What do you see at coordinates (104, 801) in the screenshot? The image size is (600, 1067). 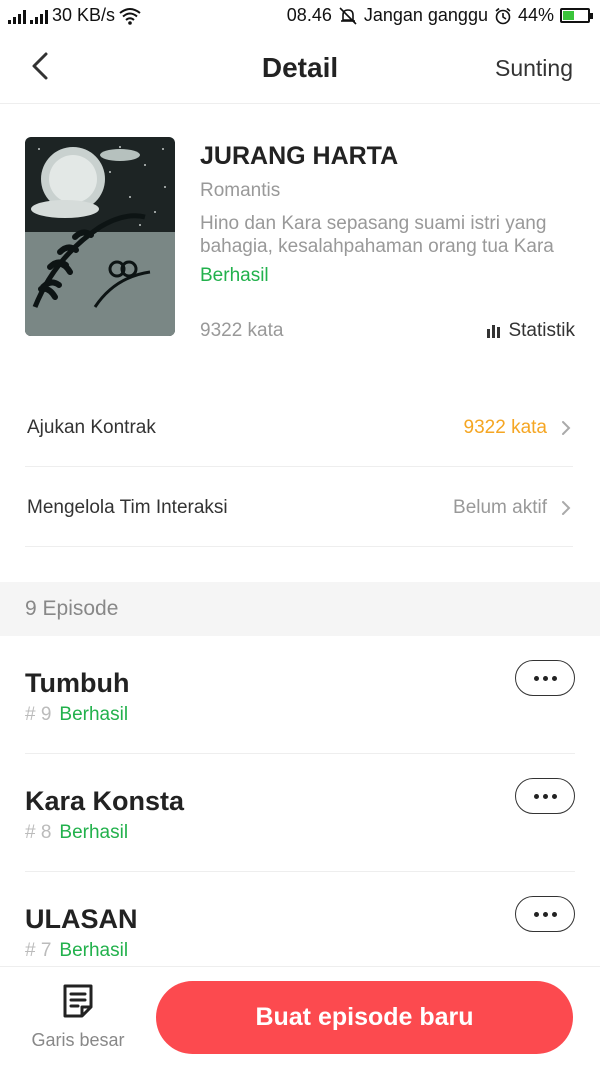 I see `episode-title: Kara Konsta` at bounding box center [104, 801].